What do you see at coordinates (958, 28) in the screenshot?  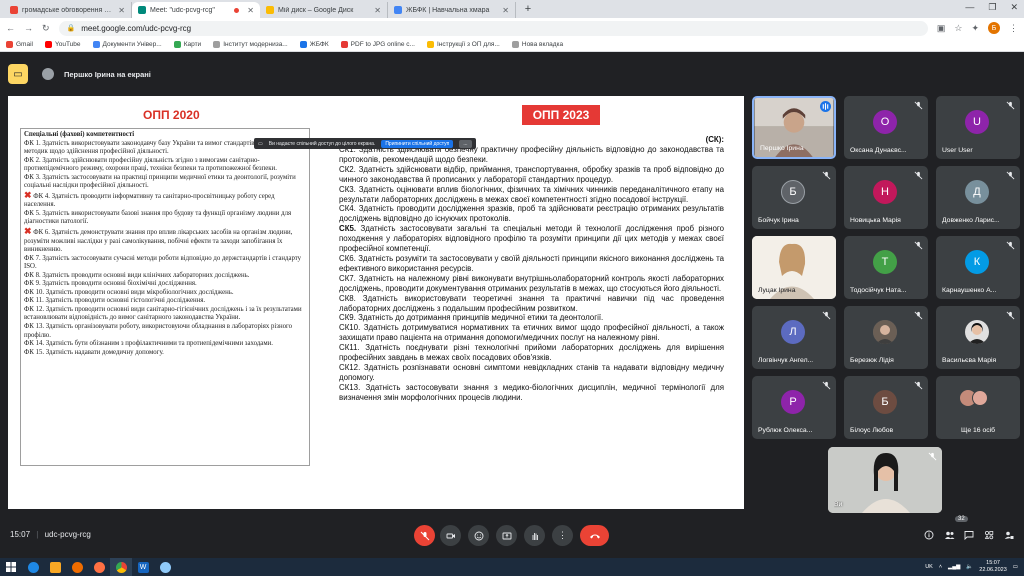 I see `bookmark-star-icon: ☆` at bounding box center [958, 28].